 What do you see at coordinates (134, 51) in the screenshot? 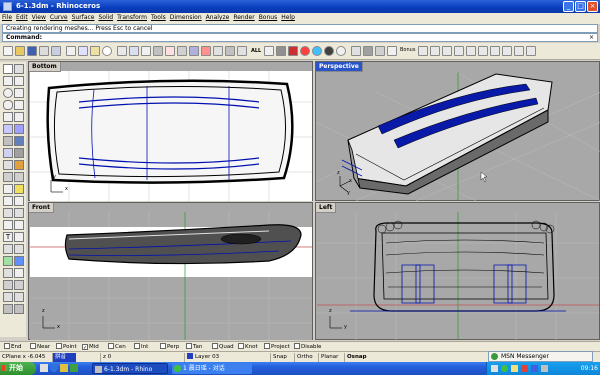
I see `pan-icon` at bounding box center [134, 51].